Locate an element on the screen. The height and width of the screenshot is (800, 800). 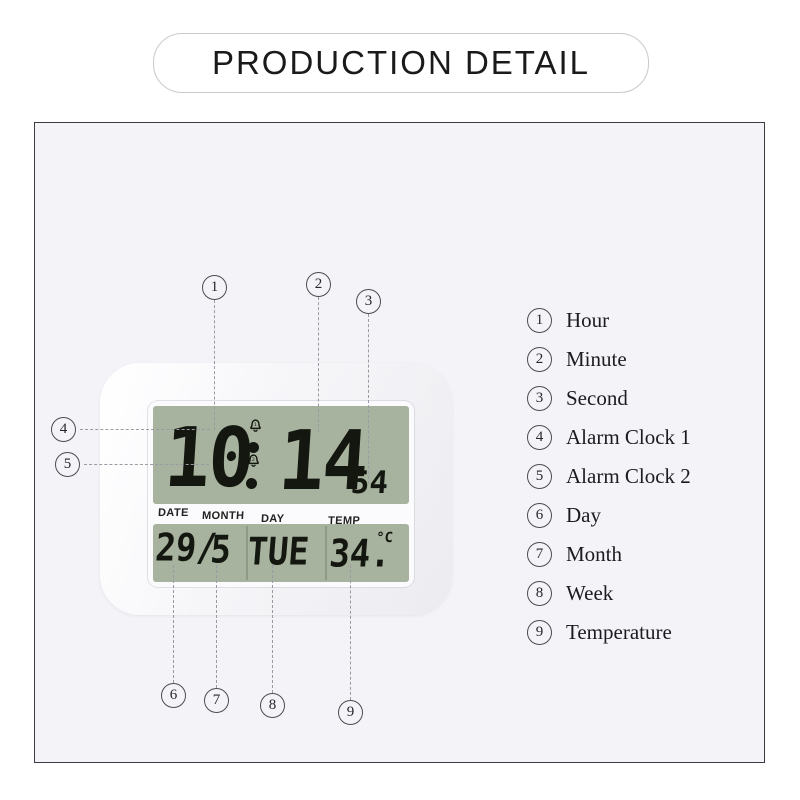
legend-item-week: 8 Week is located at coordinates (609, 593).